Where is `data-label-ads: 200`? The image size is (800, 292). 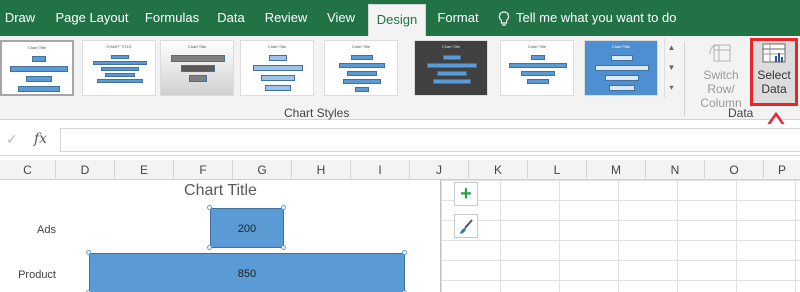 data-label-ads: 200 is located at coordinates (247, 229).